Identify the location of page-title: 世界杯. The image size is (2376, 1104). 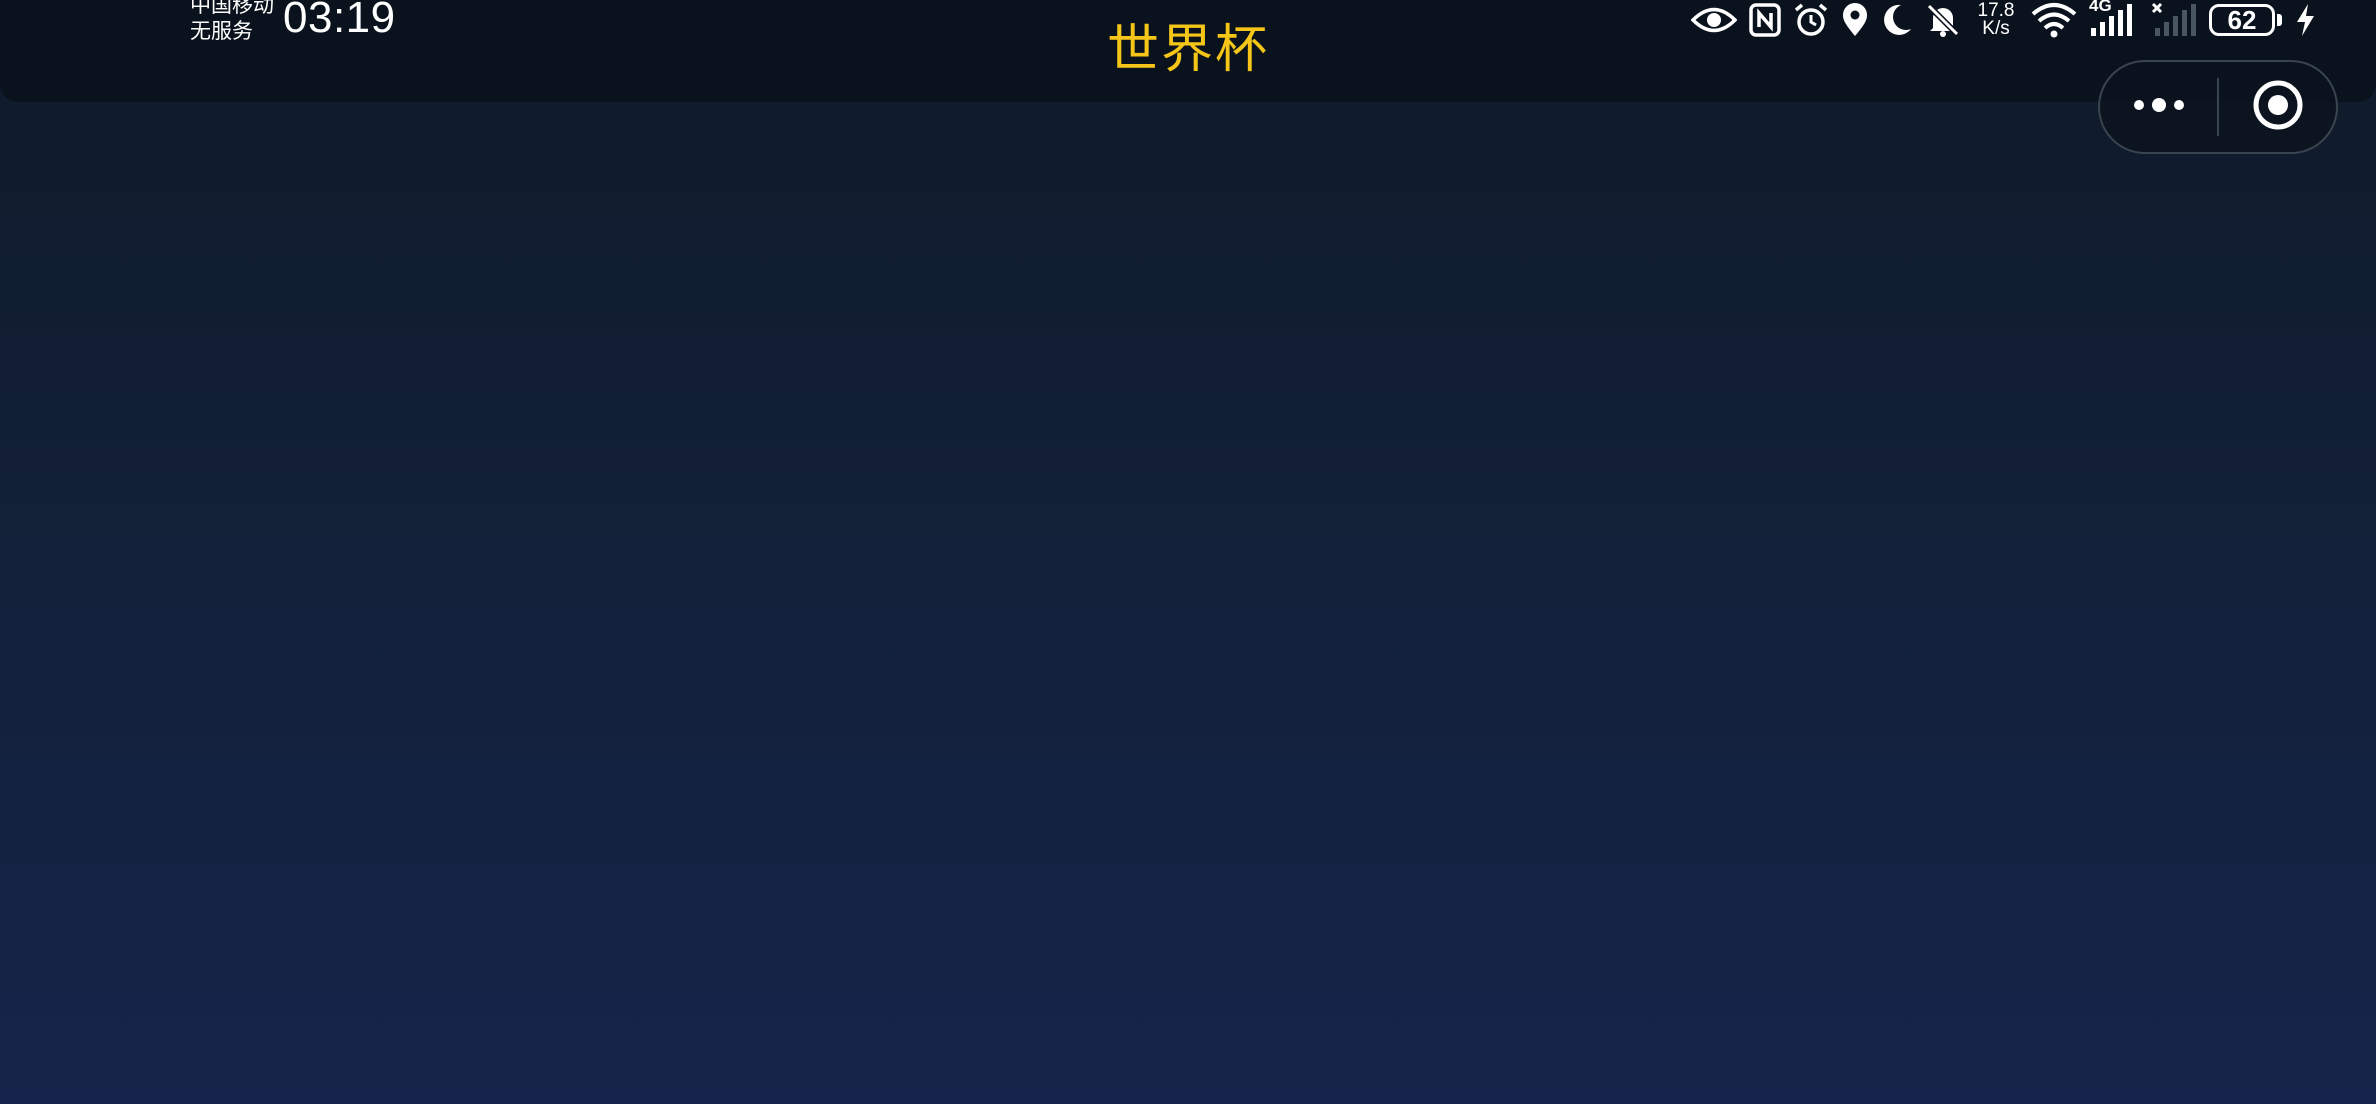
(1187, 50).